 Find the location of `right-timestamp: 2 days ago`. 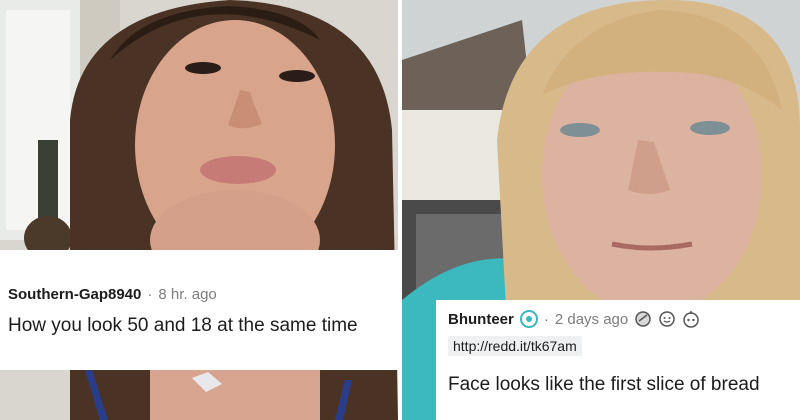

right-timestamp: 2 days ago is located at coordinates (591, 319).